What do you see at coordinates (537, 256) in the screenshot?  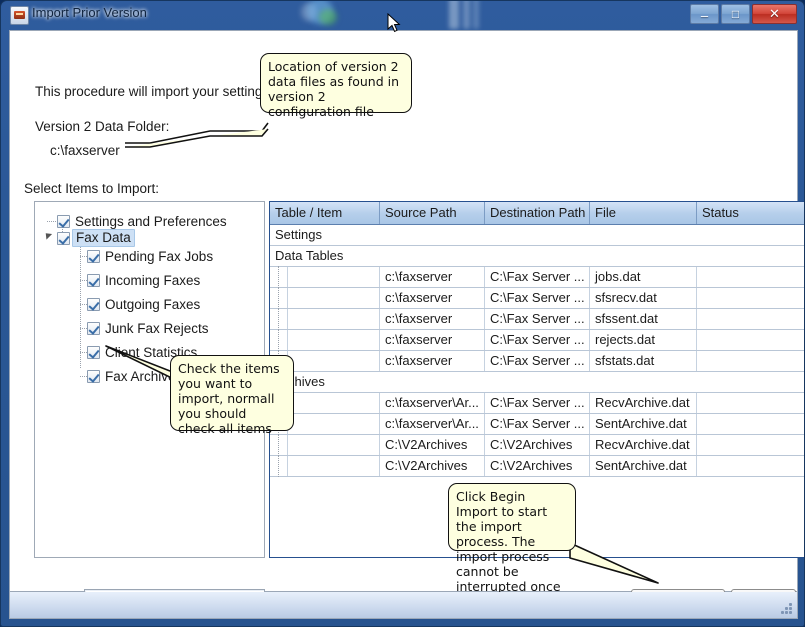 I see `grid-group-row: Data Tables` at bounding box center [537, 256].